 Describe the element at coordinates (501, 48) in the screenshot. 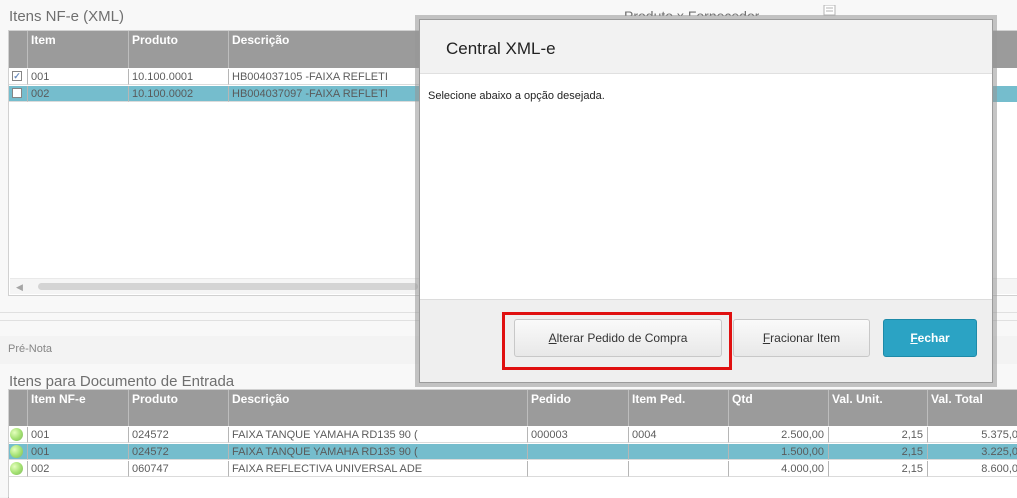

I see `dialog-title: Central XML-e` at that location.